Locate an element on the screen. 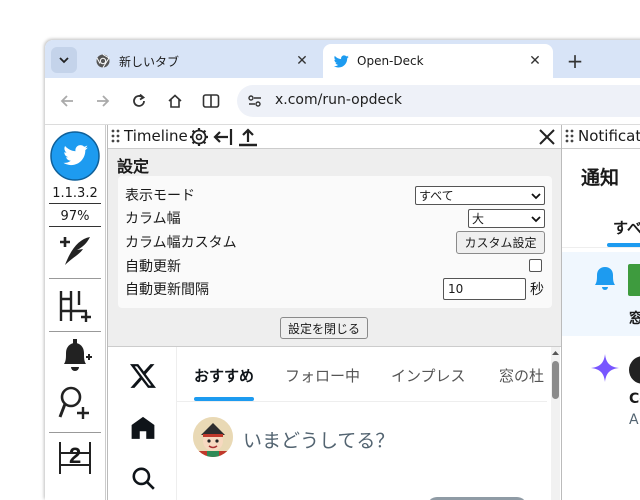 The height and width of the screenshot is (500, 640). add-column-button is located at coordinates (75, 305).